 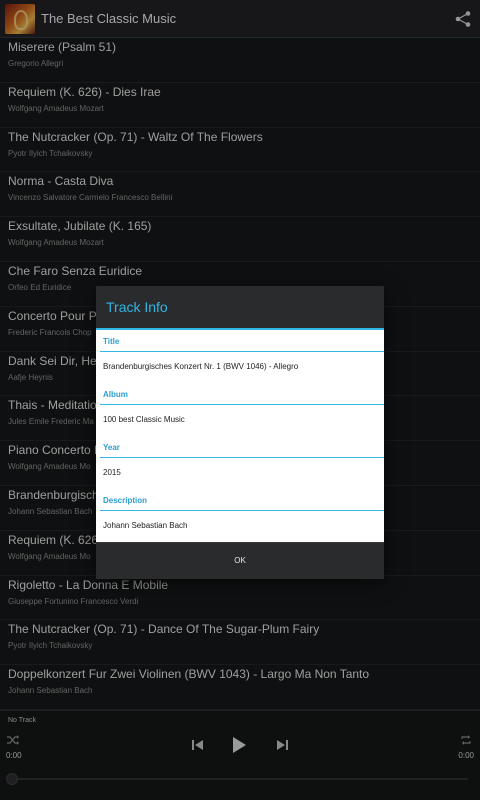 I want to click on field-album: Album 100 best Classic Music, so click(x=240, y=409).